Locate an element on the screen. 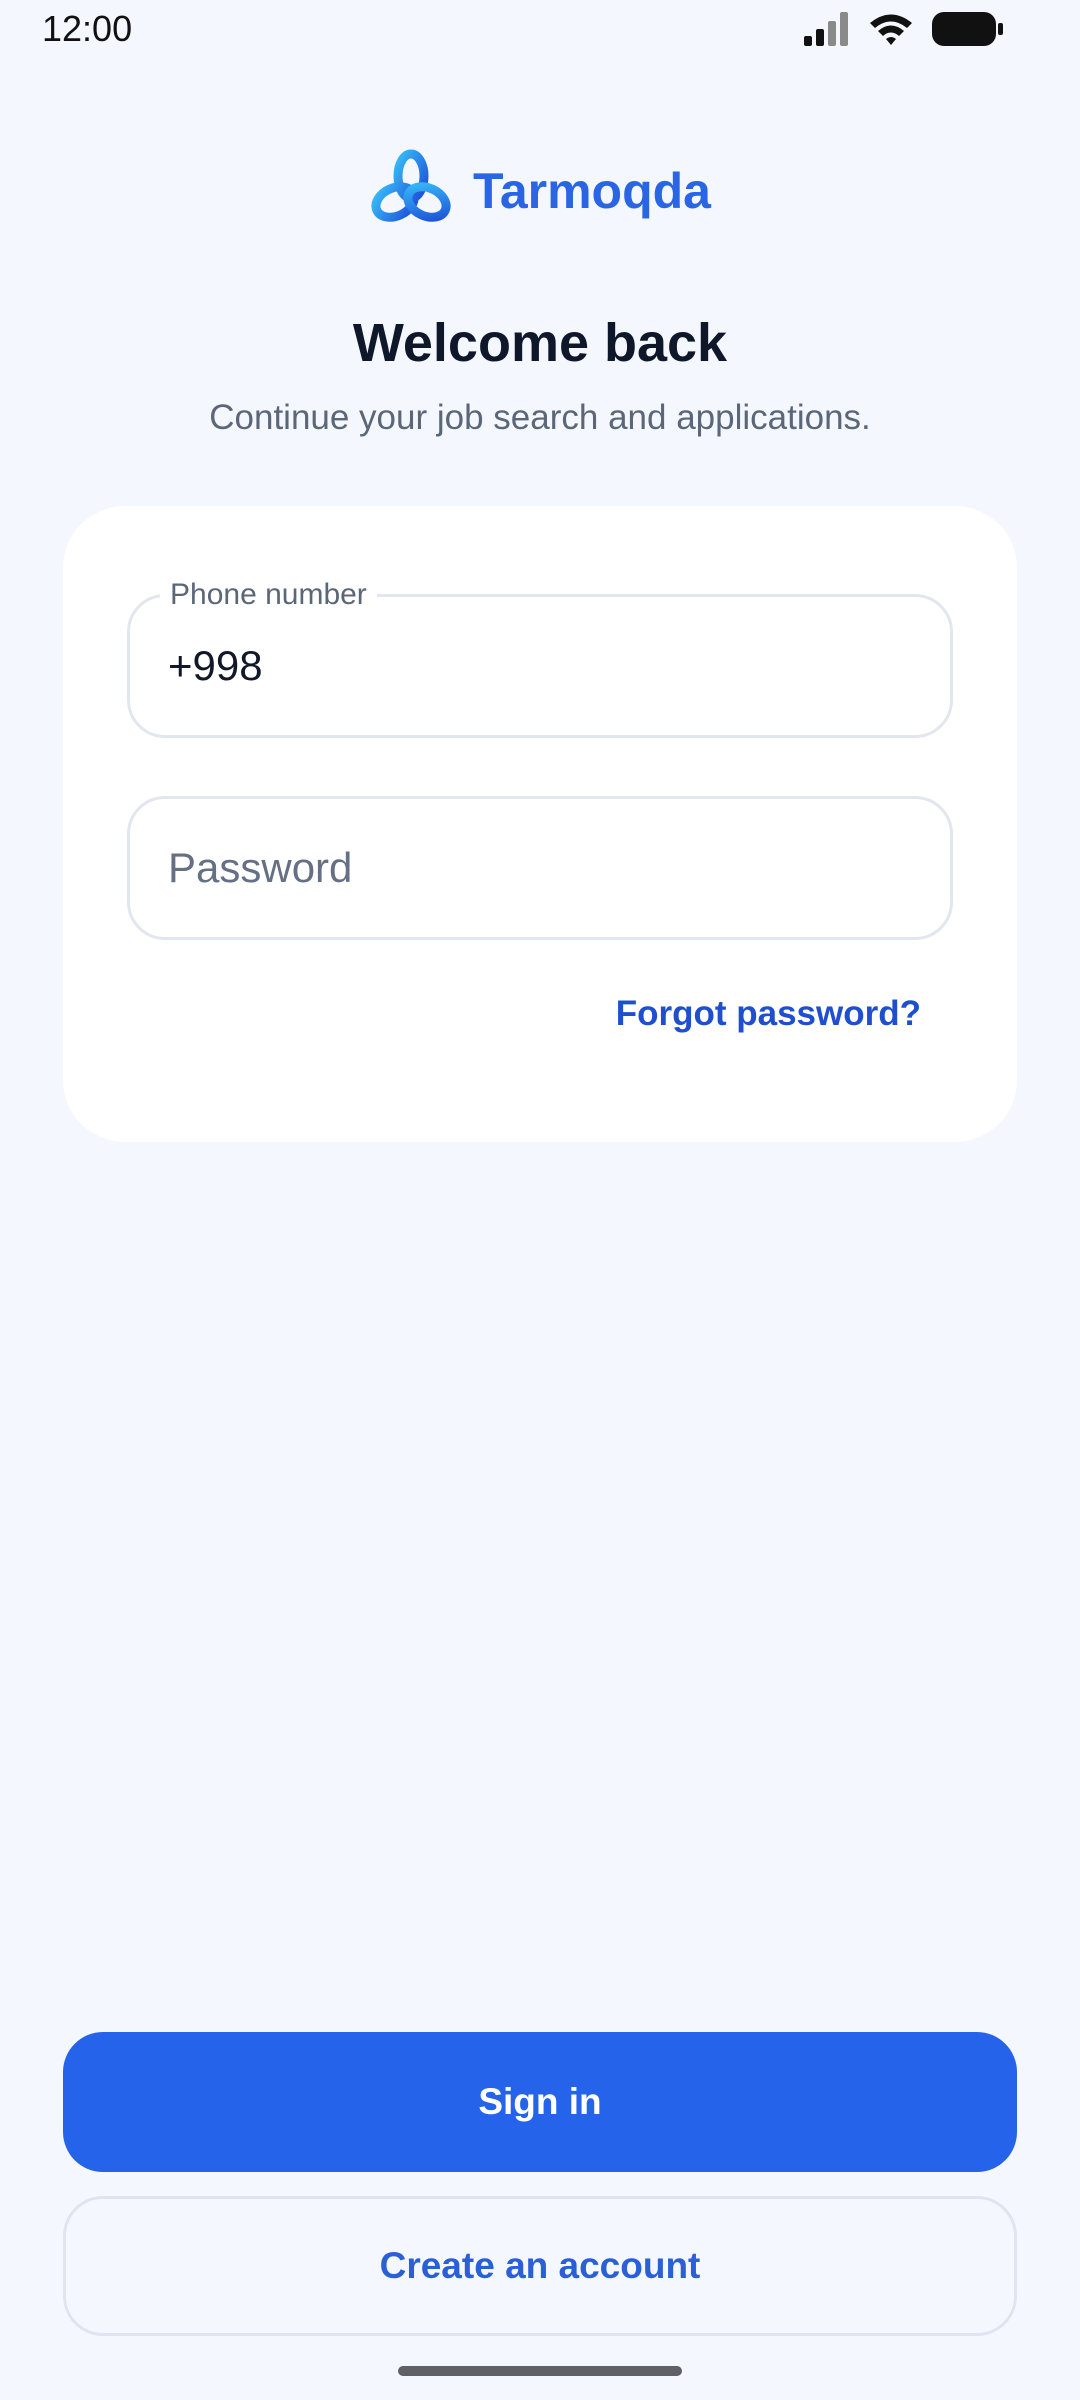 Image resolution: width=1080 pixels, height=2400 pixels. signal-icon is located at coordinates (827, 31).